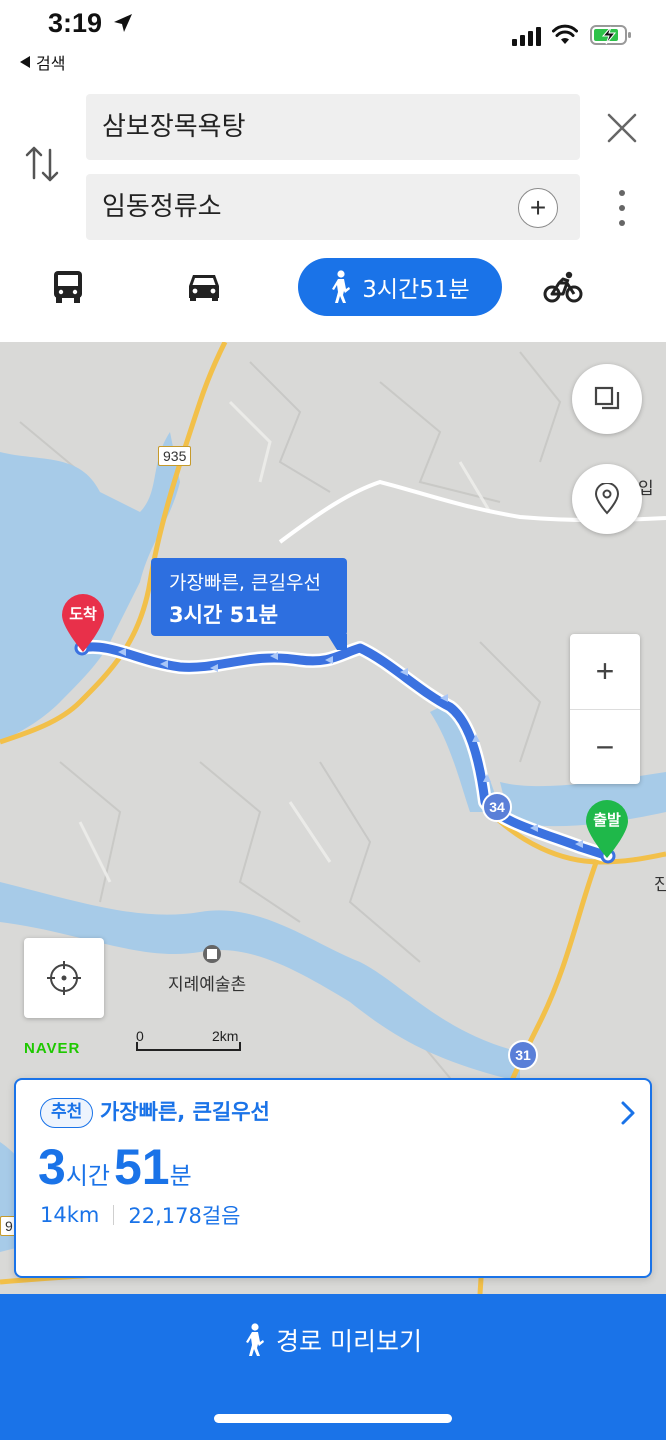  I want to click on route-stats: 14km 22,178걸음, so click(140, 1215).